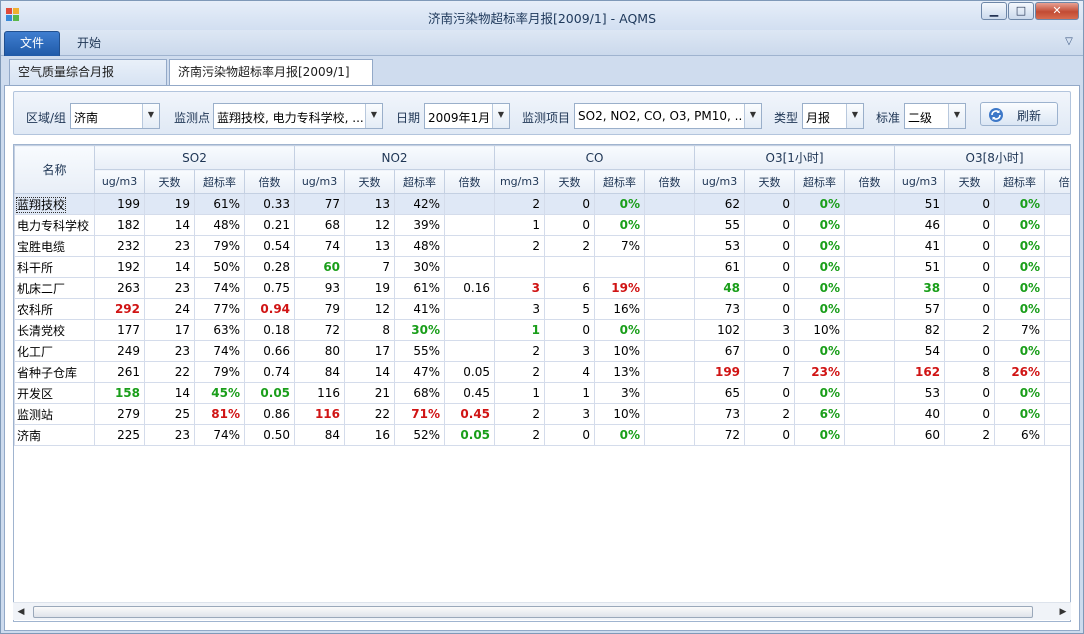 This screenshot has width=1084, height=634. Describe the element at coordinates (54, 246) in the screenshot. I see `row-name-cell: 宝胜电缆` at that location.